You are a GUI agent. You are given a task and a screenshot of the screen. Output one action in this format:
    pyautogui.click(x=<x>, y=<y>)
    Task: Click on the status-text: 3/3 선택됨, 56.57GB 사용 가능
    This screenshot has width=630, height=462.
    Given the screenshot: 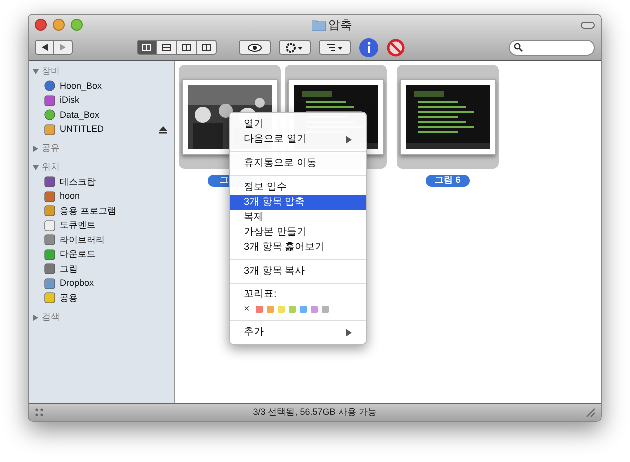 What is the action you would take?
    pyautogui.click(x=315, y=412)
    